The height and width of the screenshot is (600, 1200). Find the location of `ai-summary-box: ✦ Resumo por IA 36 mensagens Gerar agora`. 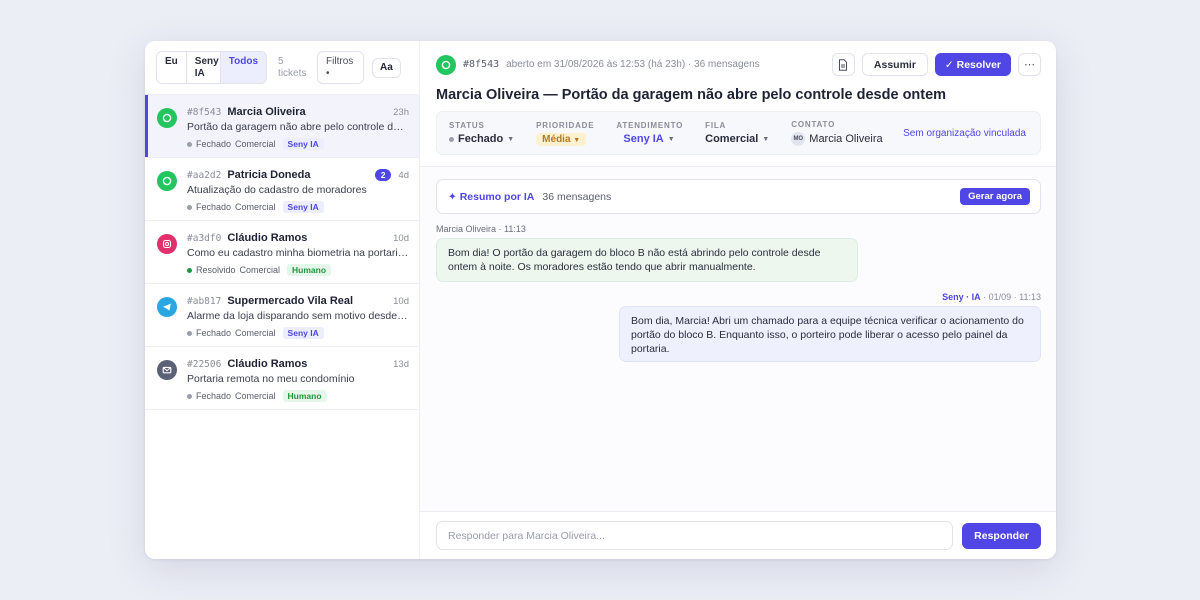

ai-summary-box: ✦ Resumo por IA 36 mensagens Gerar agora is located at coordinates (738, 196).